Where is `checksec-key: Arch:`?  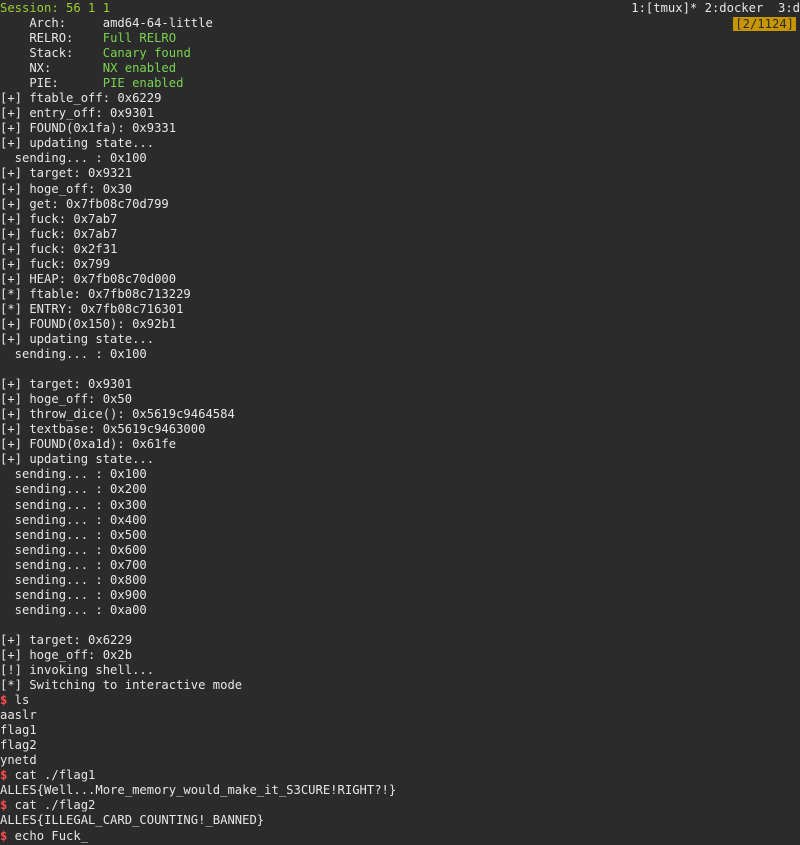 checksec-key: Arch: is located at coordinates (51, 23).